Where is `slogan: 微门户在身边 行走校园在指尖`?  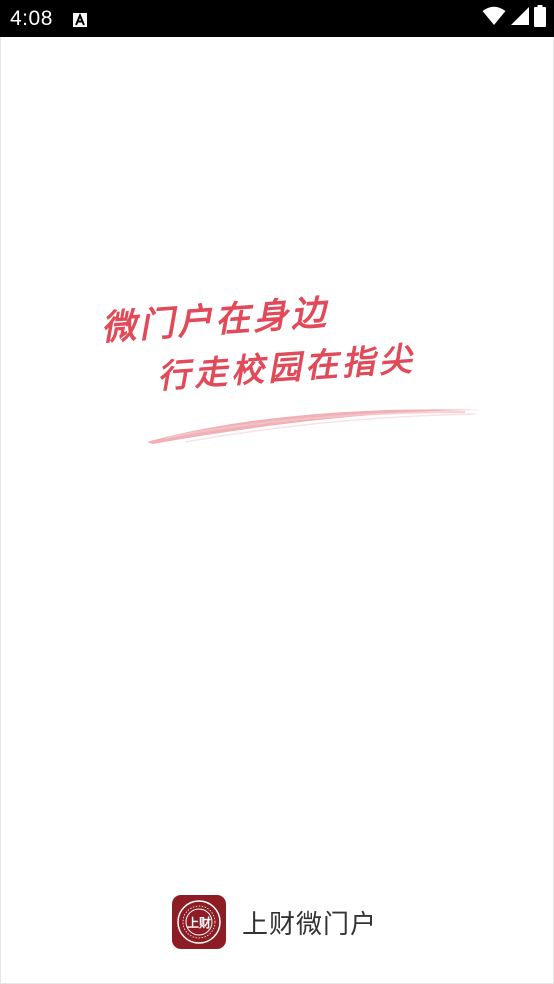
slogan: 微门户在身边 行走校园在指尖 is located at coordinates (292, 367).